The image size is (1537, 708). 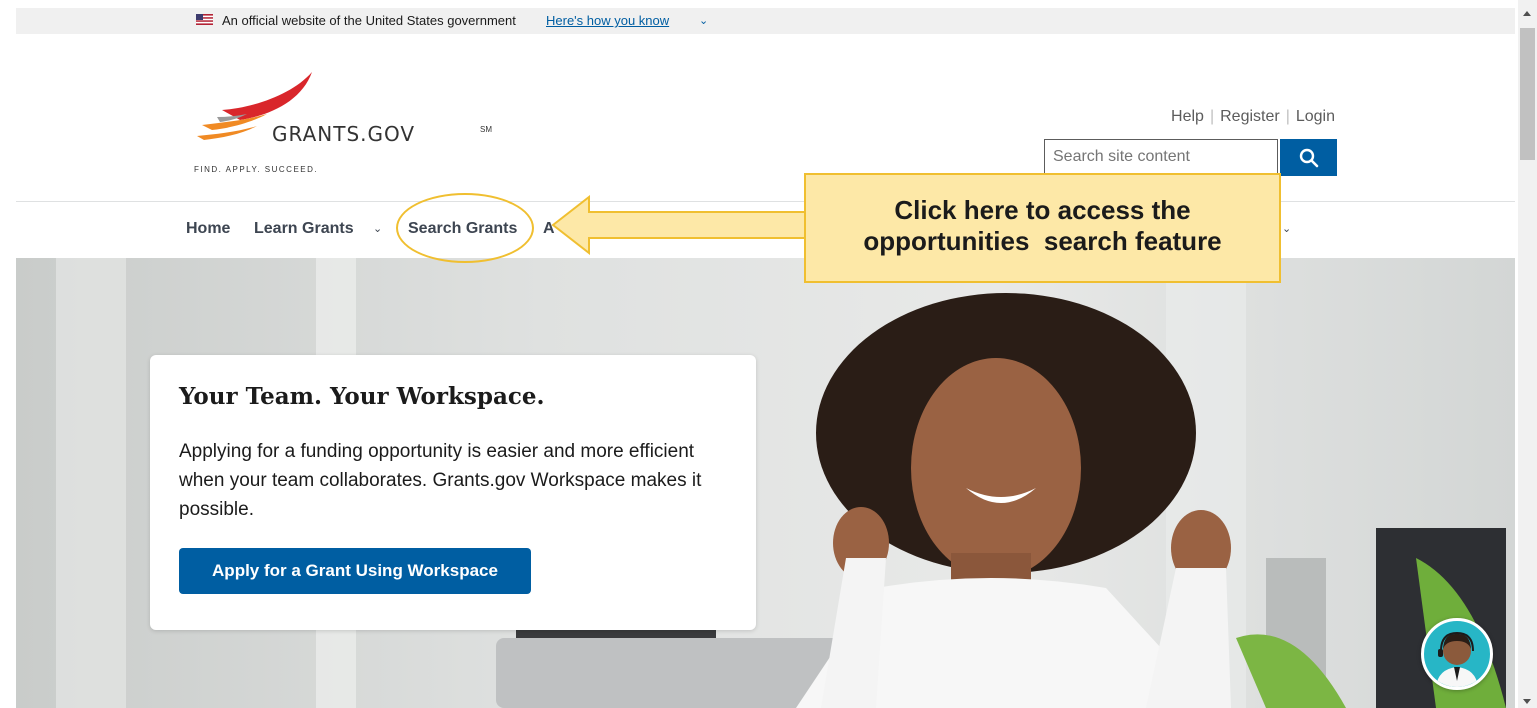 I want to click on heres-how-you-know-link: Here's how you know, so click(x=607, y=20).